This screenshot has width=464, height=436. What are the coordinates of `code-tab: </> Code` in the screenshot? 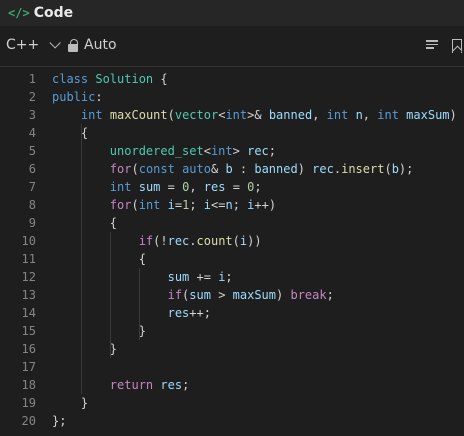 It's located at (40, 13).